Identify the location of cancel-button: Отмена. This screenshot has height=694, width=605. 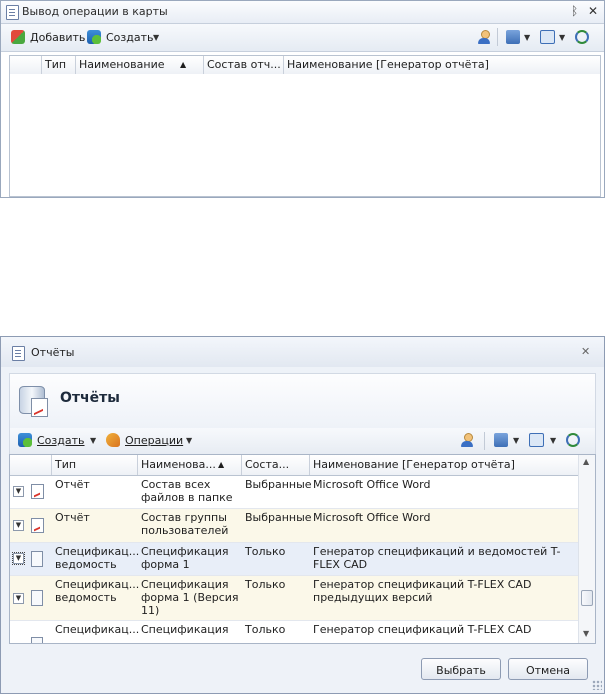
(548, 669).